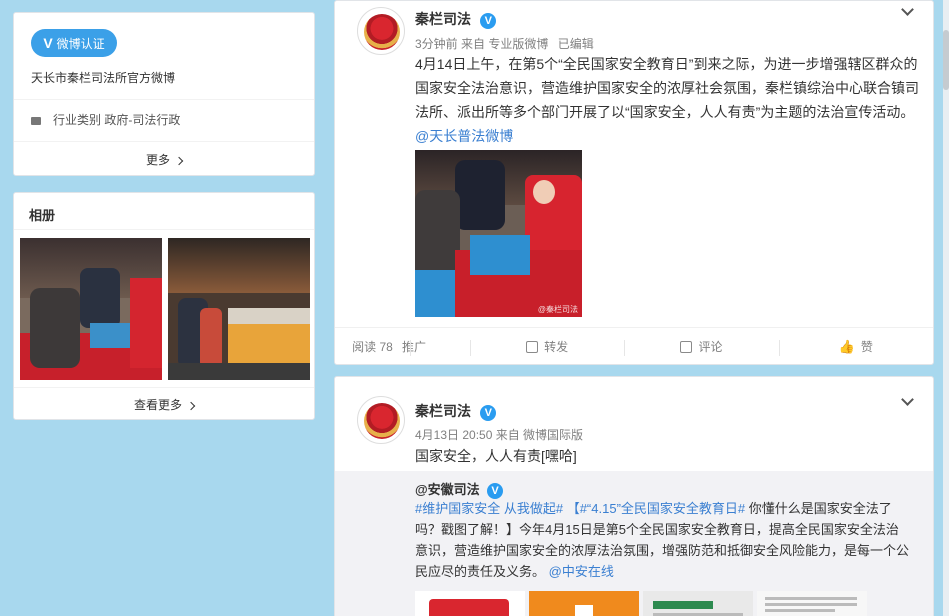 The image size is (949, 616). Describe the element at coordinates (77, 120) in the screenshot. I see `category-label: 行业类别` at that location.